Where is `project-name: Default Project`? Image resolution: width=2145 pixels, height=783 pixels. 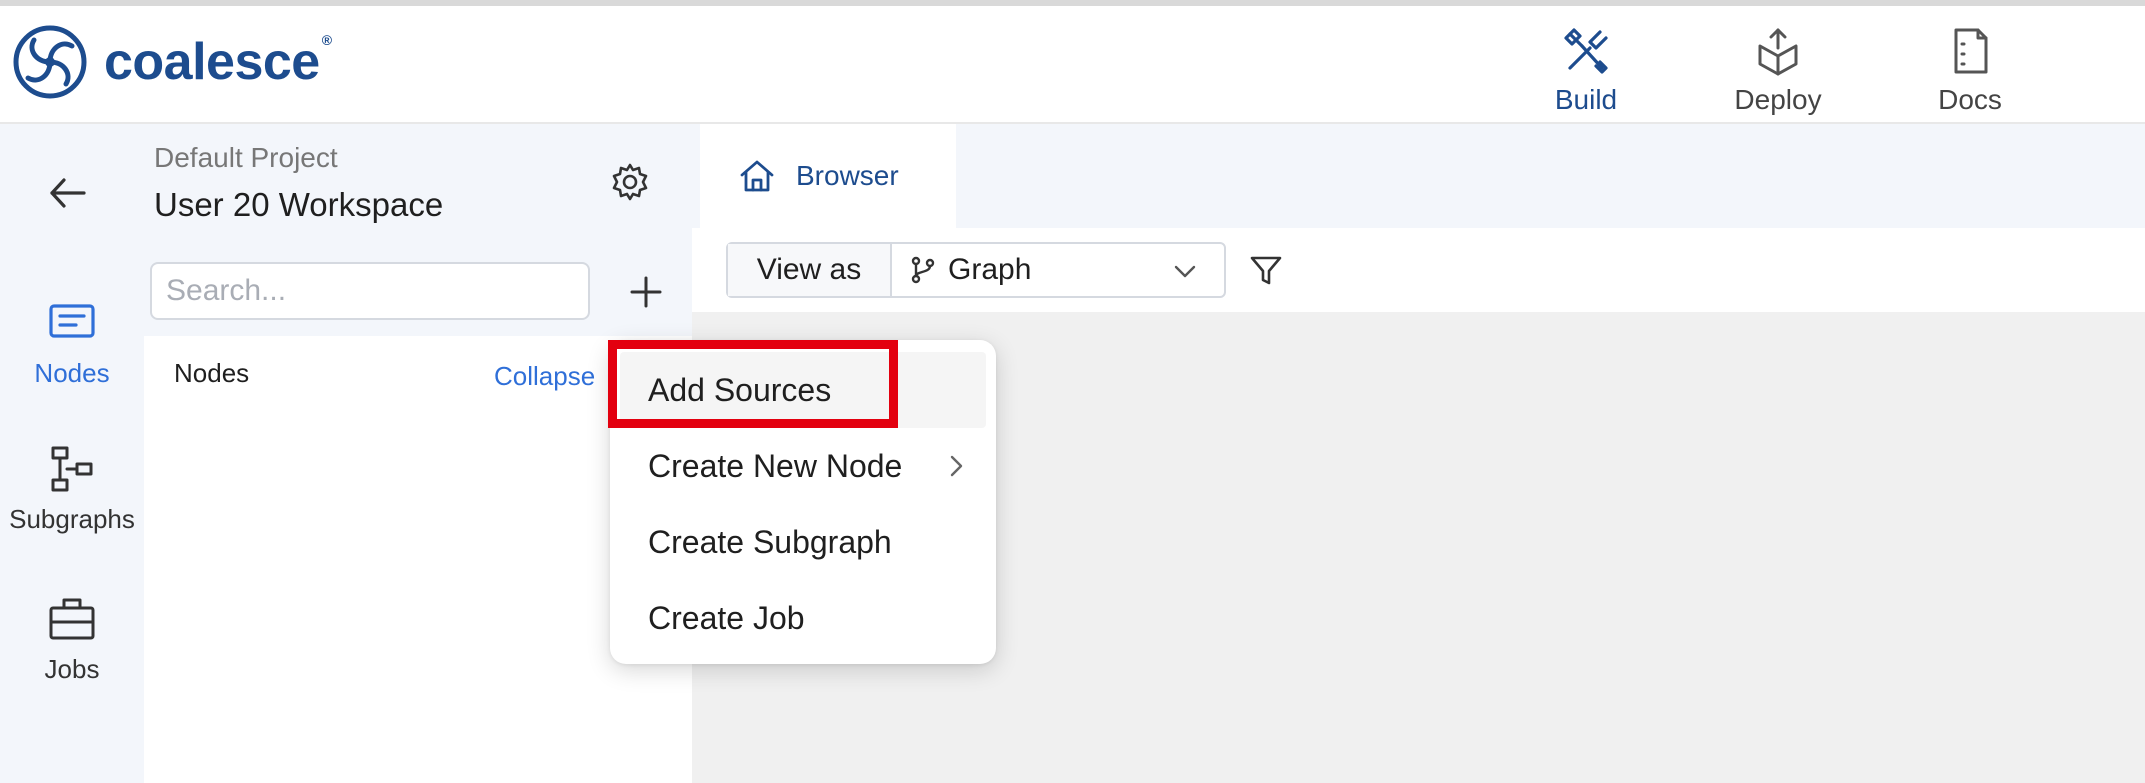 project-name: Default Project is located at coordinates (246, 157).